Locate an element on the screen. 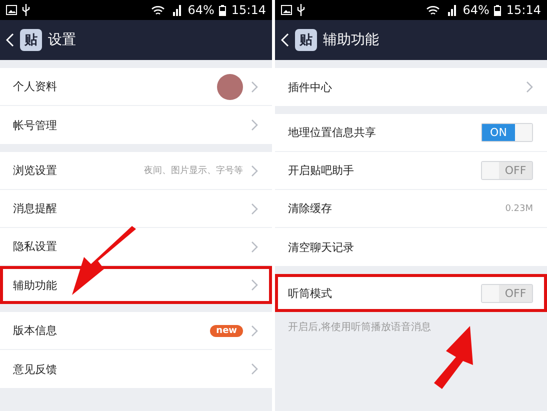 This screenshot has width=547, height=411. settings-row: 版本信息 new is located at coordinates (136, 331).